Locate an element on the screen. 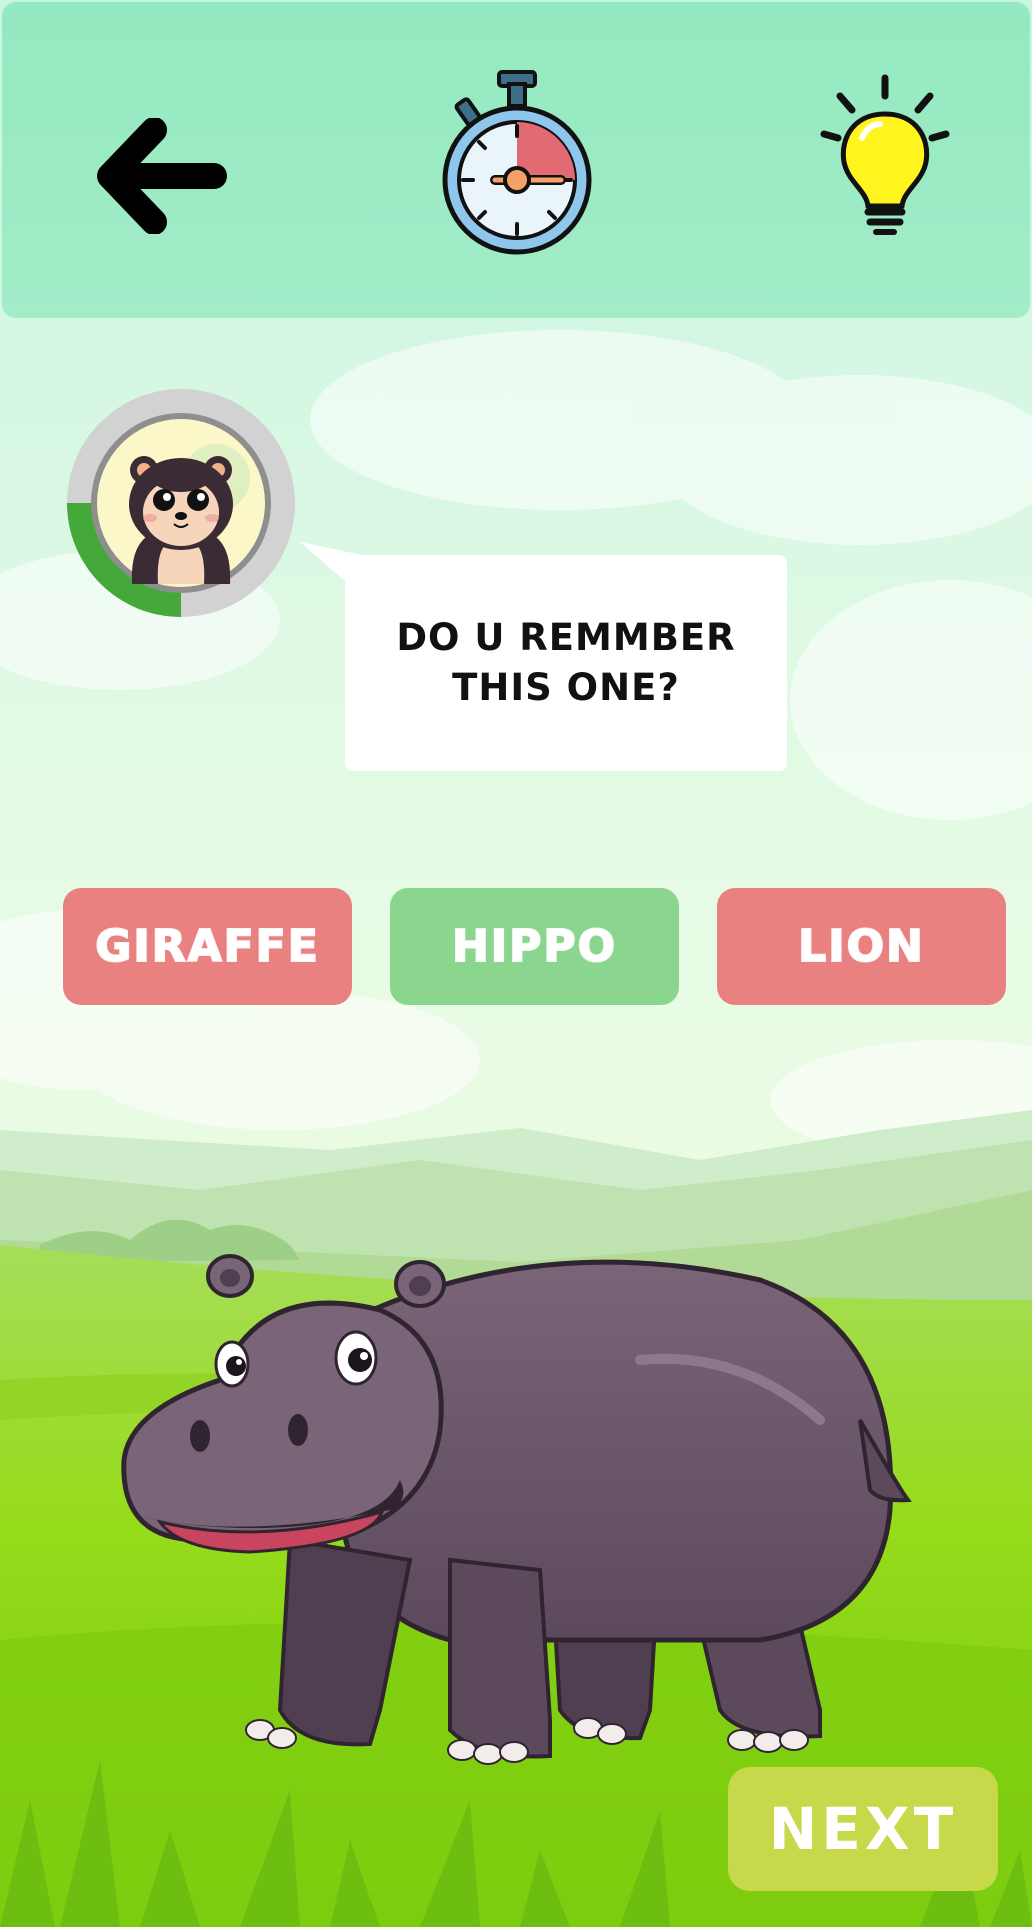  speech-bubble: DO U REMMBER THIS ONE? is located at coordinates (566, 663).